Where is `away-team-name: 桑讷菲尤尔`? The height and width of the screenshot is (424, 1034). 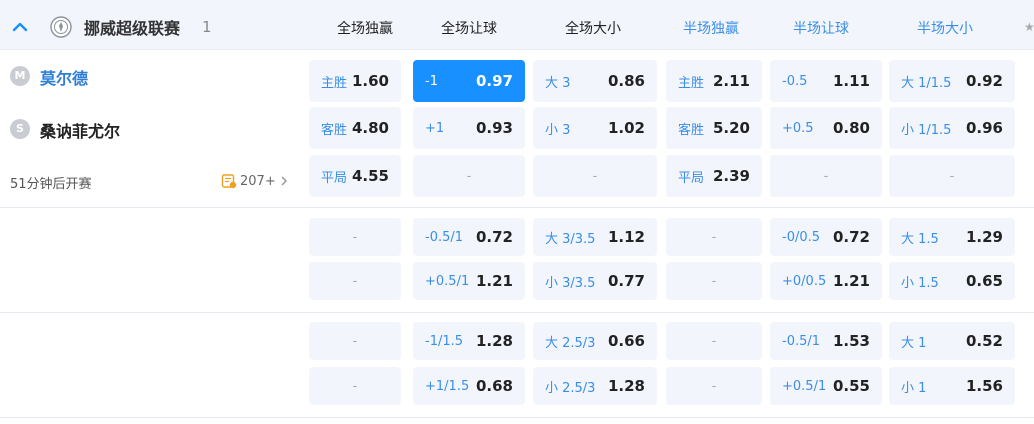 away-team-name: 桑讷菲尤尔 is located at coordinates (80, 130).